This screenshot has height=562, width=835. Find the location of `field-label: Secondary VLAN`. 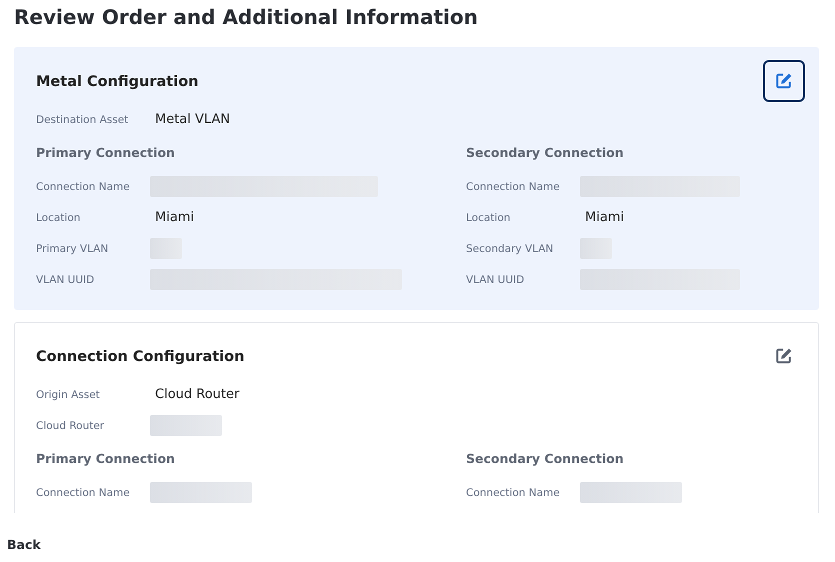

field-label: Secondary VLAN is located at coordinates (510, 248).